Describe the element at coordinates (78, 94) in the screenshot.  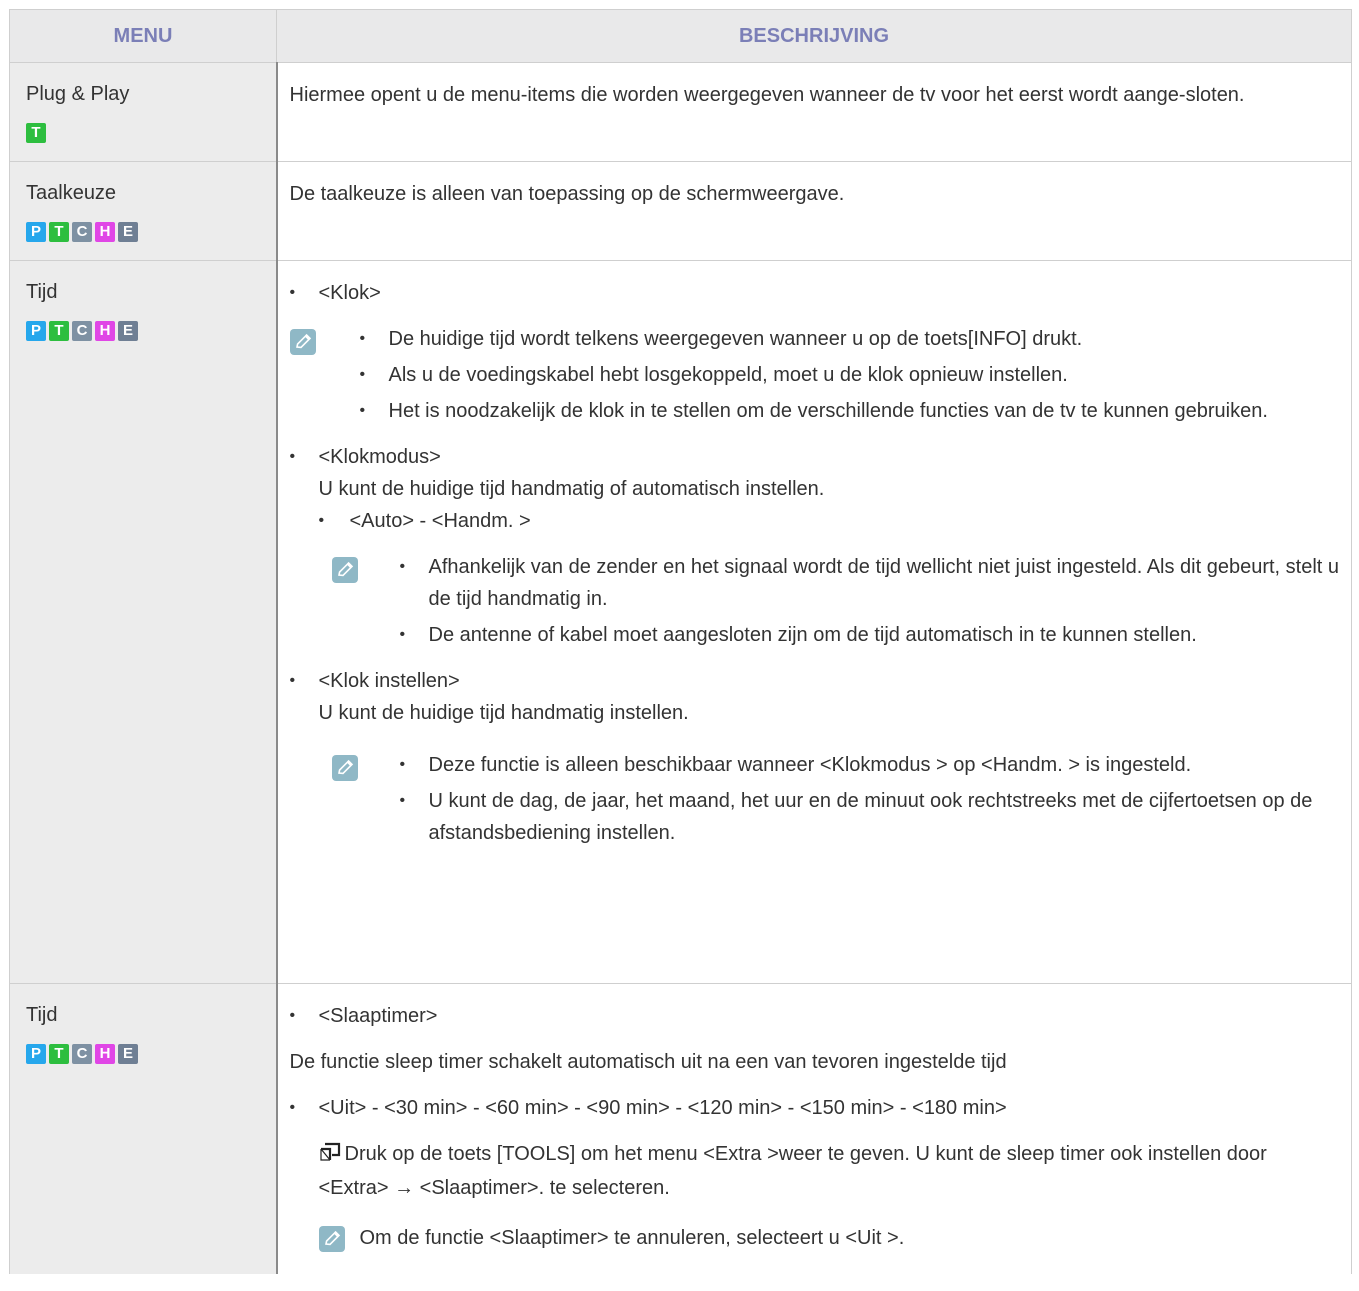
I see `menu-name: Plug & Play` at that location.